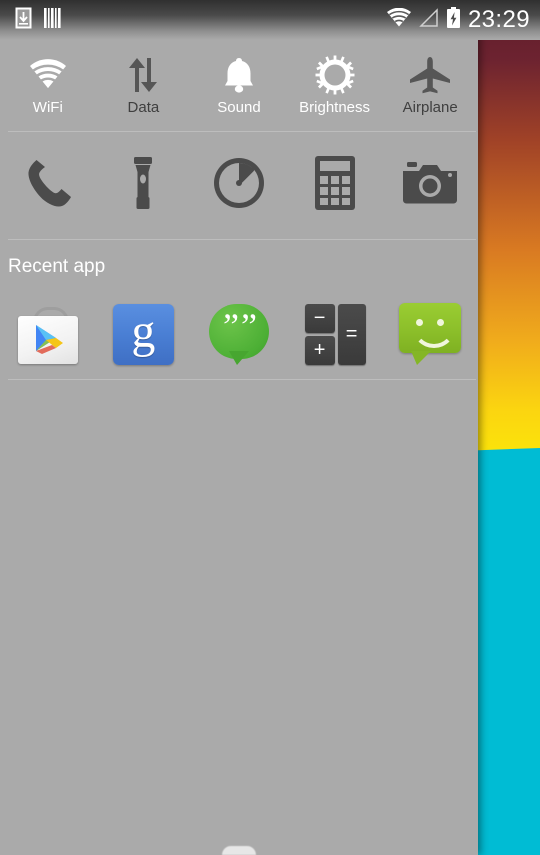 The height and width of the screenshot is (855, 540). I want to click on shortcut-calculator, so click(335, 185).